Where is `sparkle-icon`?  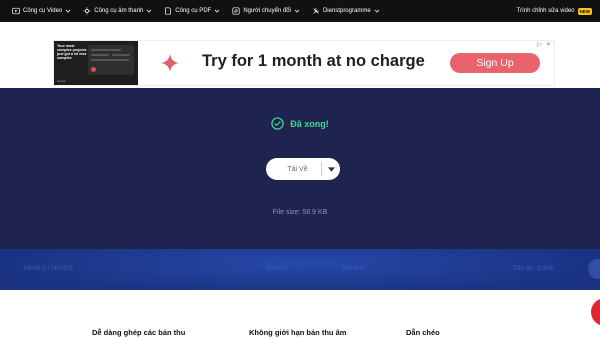
sparkle-icon is located at coordinates (170, 63).